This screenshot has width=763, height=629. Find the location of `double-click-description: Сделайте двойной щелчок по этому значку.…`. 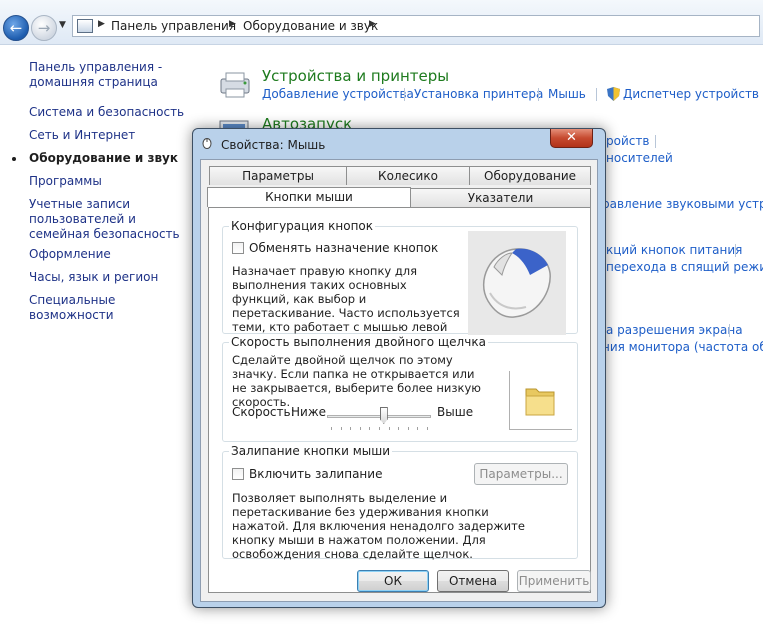

double-click-description: Сделайте двойной щелчок по этому значку.… is located at coordinates (356, 381).